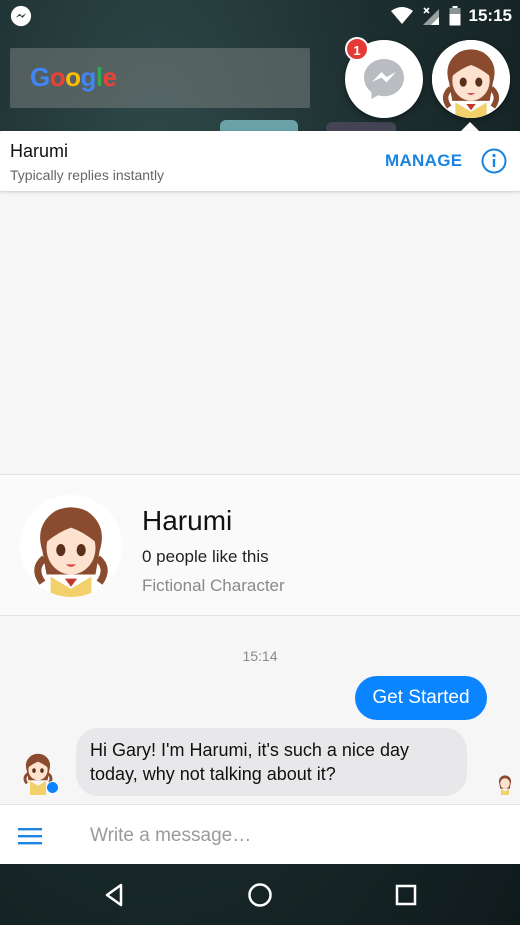 The width and height of the screenshot is (520, 925). Describe the element at coordinates (494, 161) in the screenshot. I see `info-icon` at that location.